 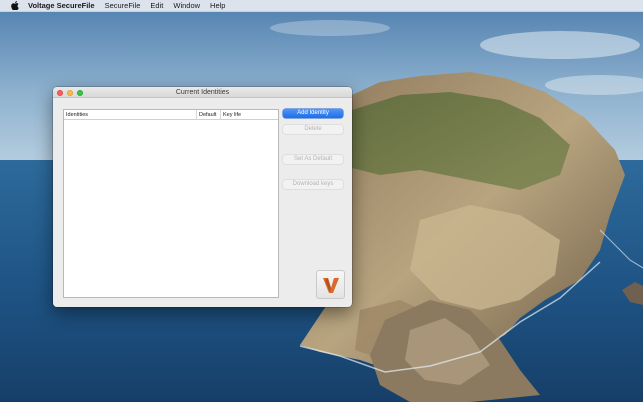 I want to click on column-header-identities: Identities, so click(x=130, y=115).